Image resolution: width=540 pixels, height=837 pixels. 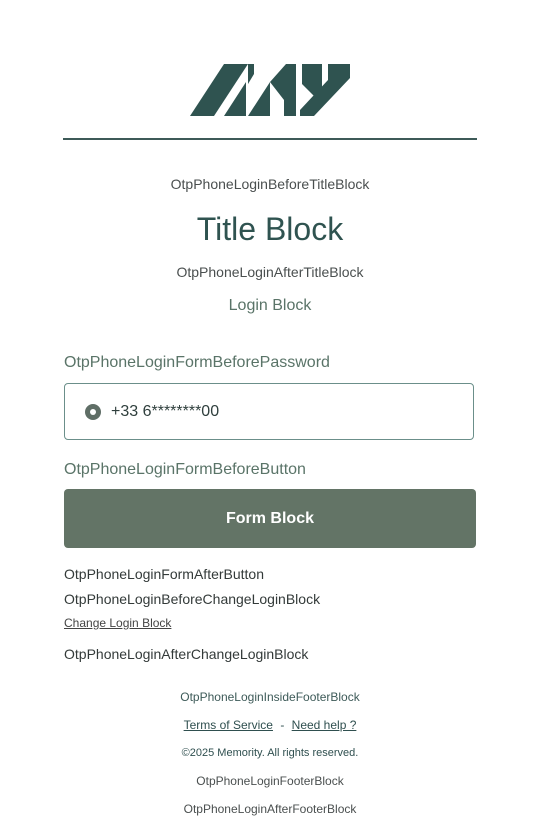 I want to click on form-before-password-block: OtpPhoneLoginFormBeforePassword, so click(x=197, y=362).